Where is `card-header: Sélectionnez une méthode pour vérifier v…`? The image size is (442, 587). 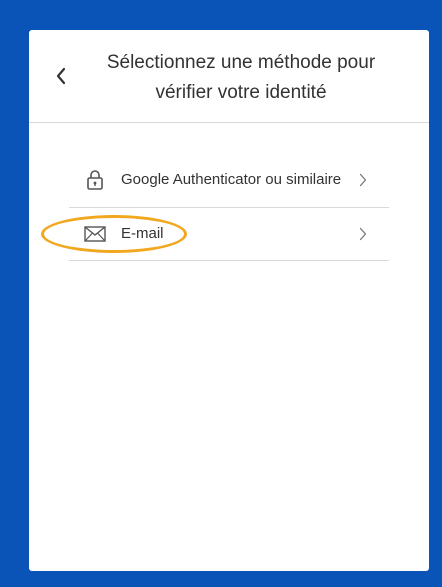 card-header: Sélectionnez une méthode pour vérifier v… is located at coordinates (229, 76).